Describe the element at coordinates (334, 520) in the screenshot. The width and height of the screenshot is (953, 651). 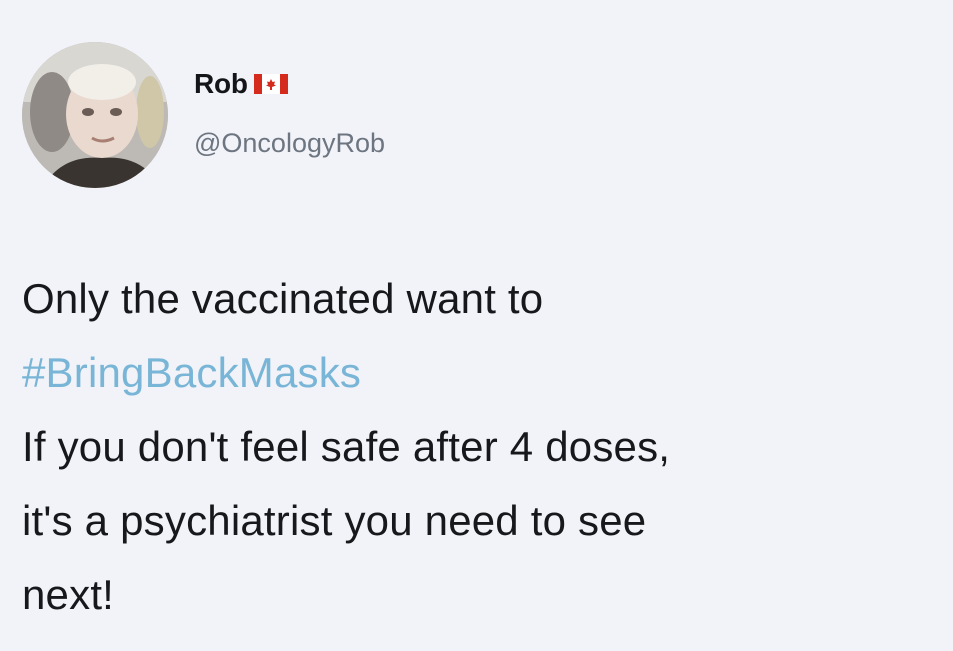
I see `tweet-line: it's a psychiatrist you need to see` at that location.